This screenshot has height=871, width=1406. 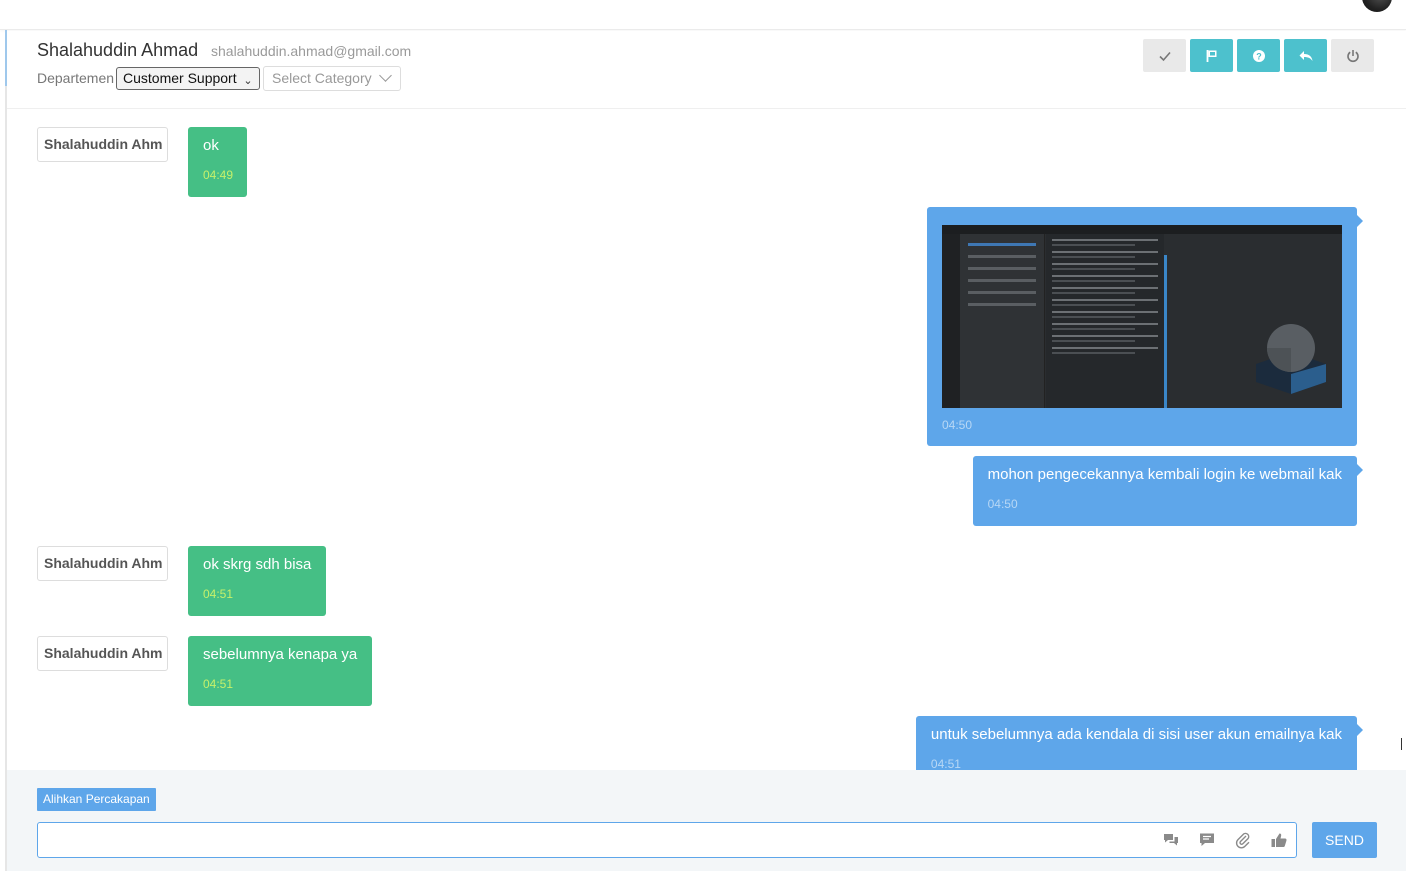 What do you see at coordinates (280, 654) in the screenshot?
I see `message-text: sebelumnya kenapa ya` at bounding box center [280, 654].